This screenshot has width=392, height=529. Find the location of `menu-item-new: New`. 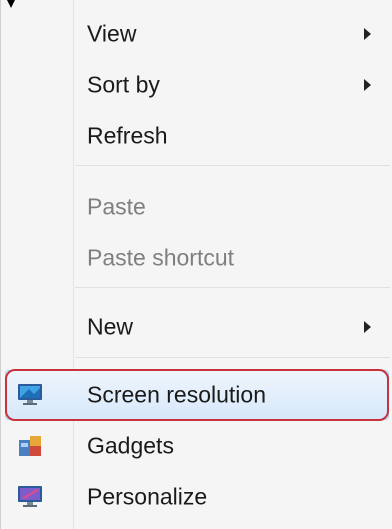

menu-item-new: New is located at coordinates (196, 327).